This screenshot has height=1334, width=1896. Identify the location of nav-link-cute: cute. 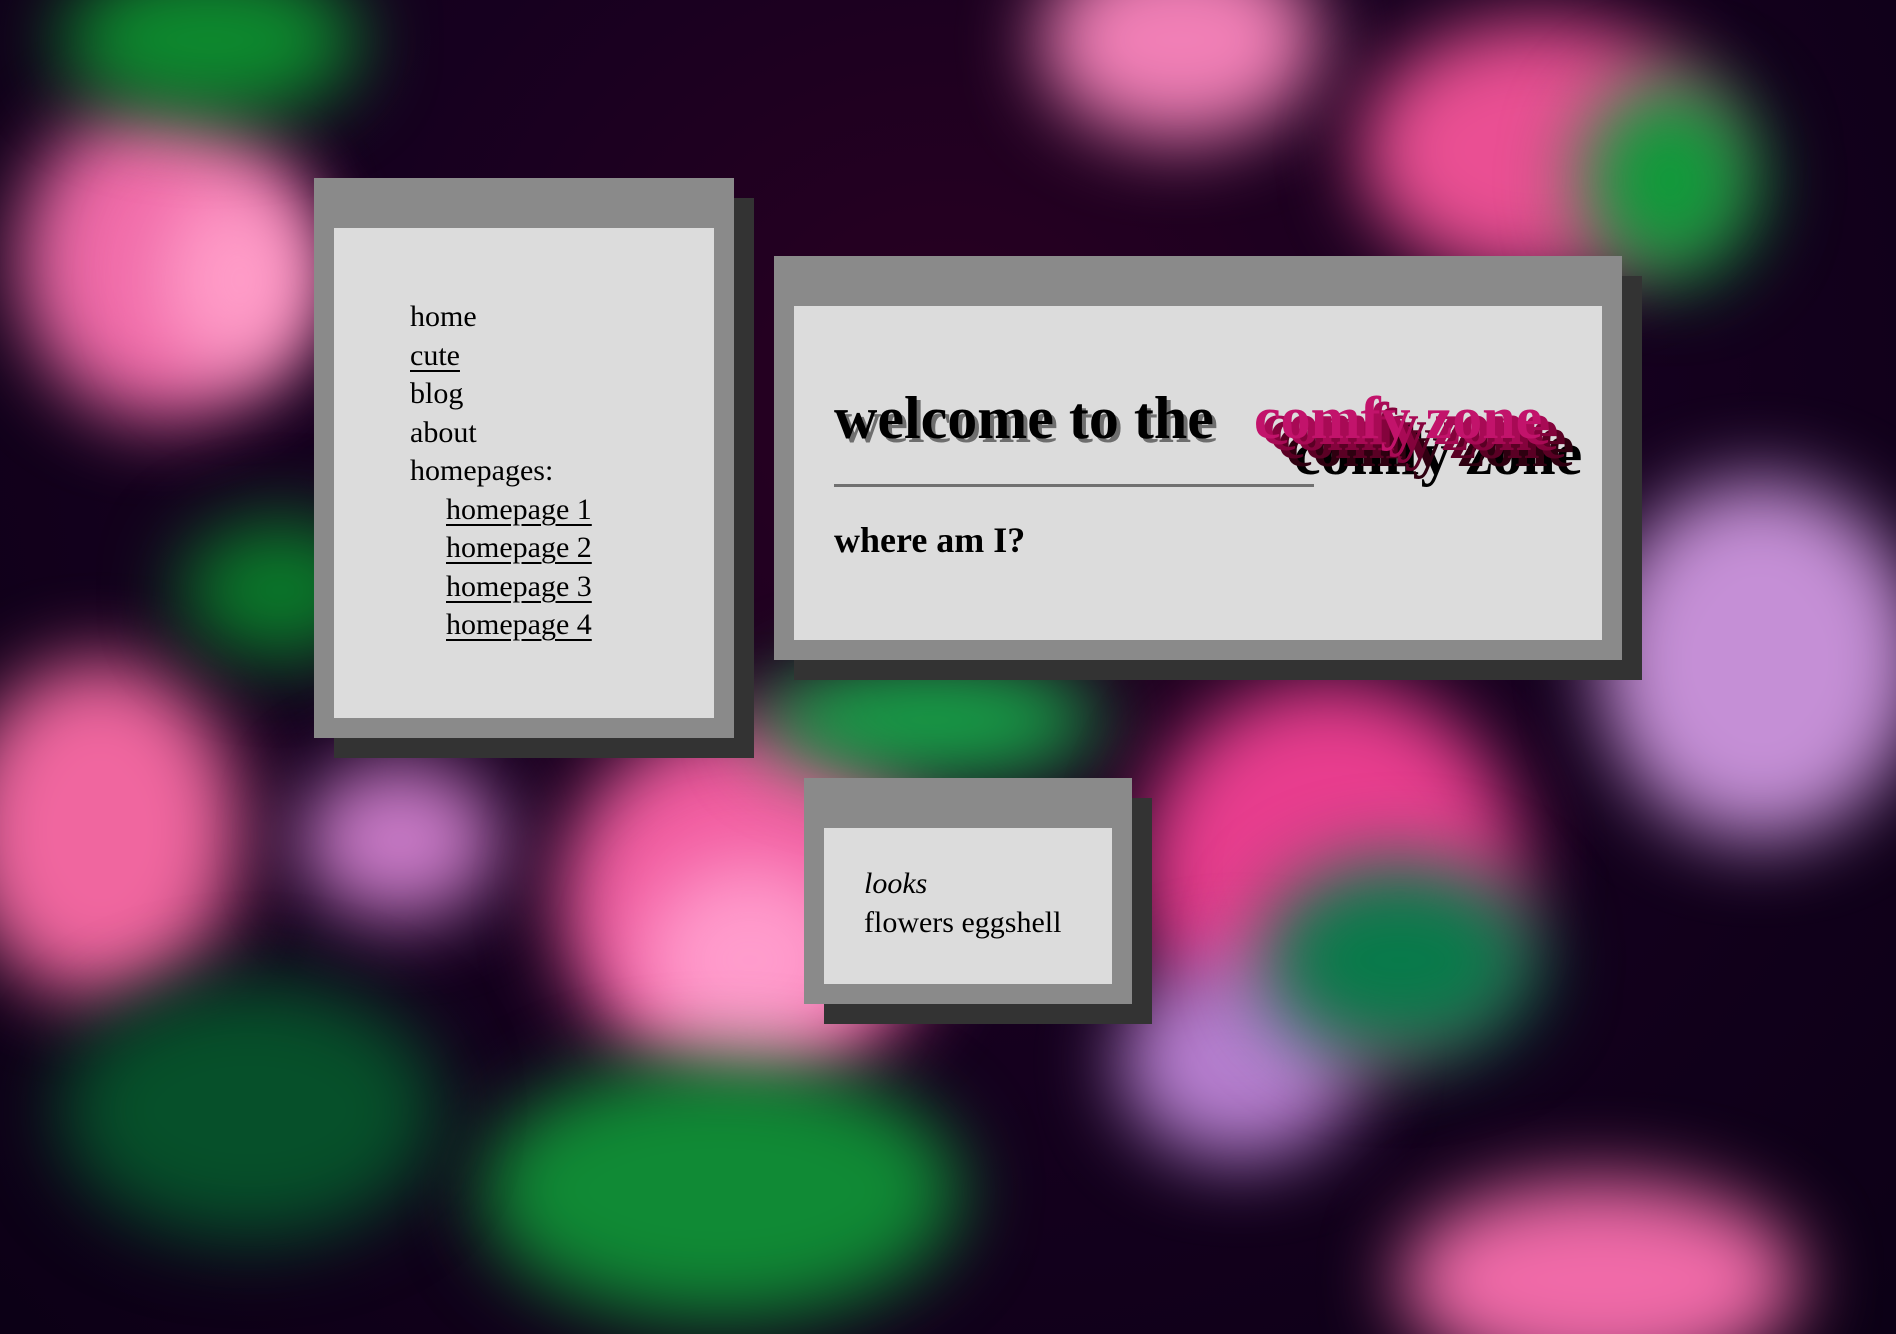
(435, 355).